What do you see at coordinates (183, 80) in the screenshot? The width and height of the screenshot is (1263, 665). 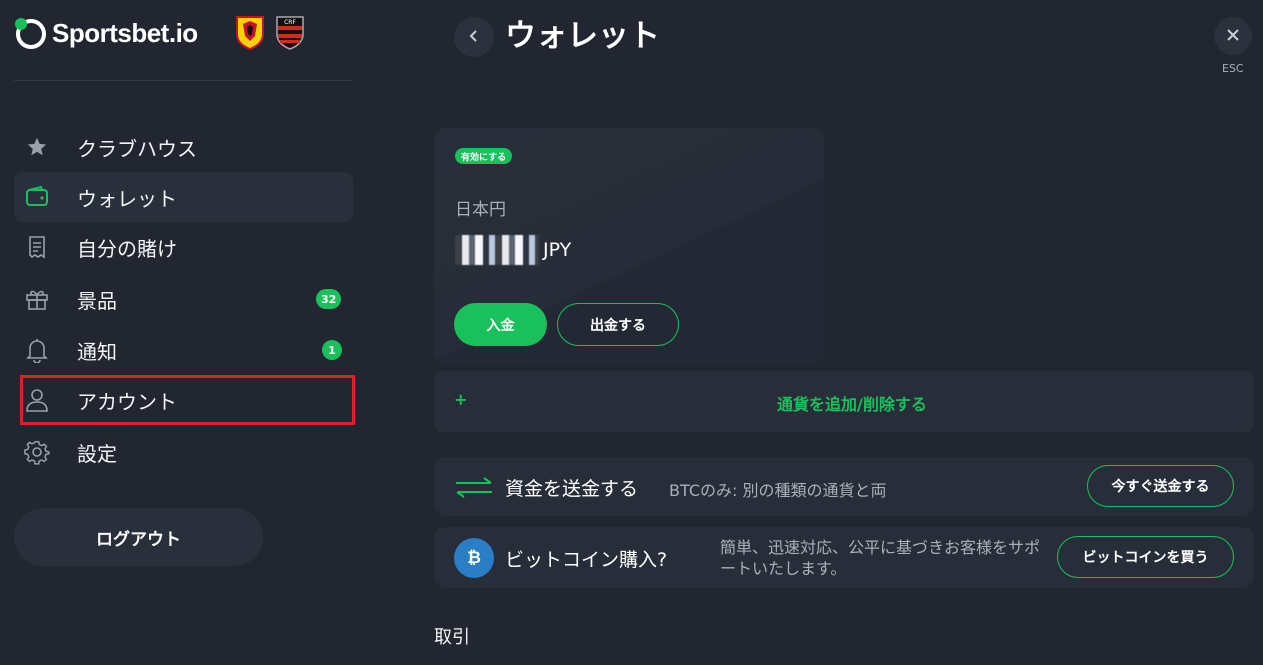 I see `sidebar-divider` at bounding box center [183, 80].